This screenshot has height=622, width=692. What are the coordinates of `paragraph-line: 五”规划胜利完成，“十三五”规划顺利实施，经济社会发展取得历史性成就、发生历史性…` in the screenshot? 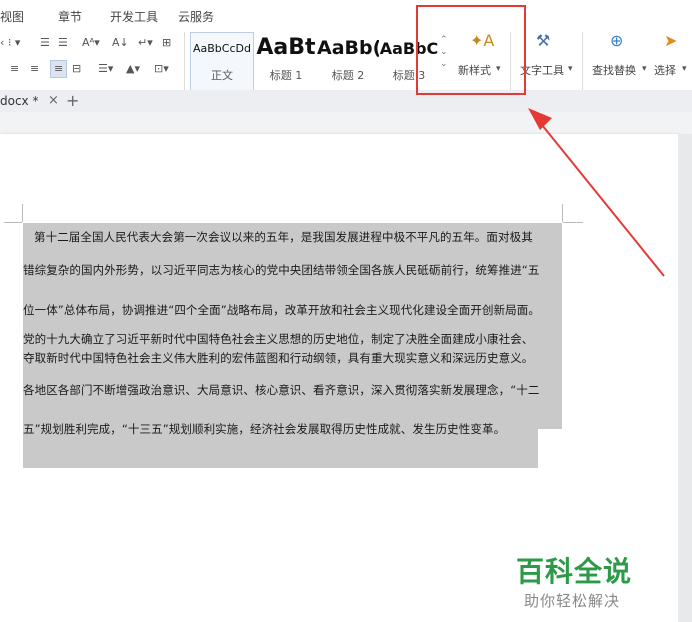 It's located at (264, 429).